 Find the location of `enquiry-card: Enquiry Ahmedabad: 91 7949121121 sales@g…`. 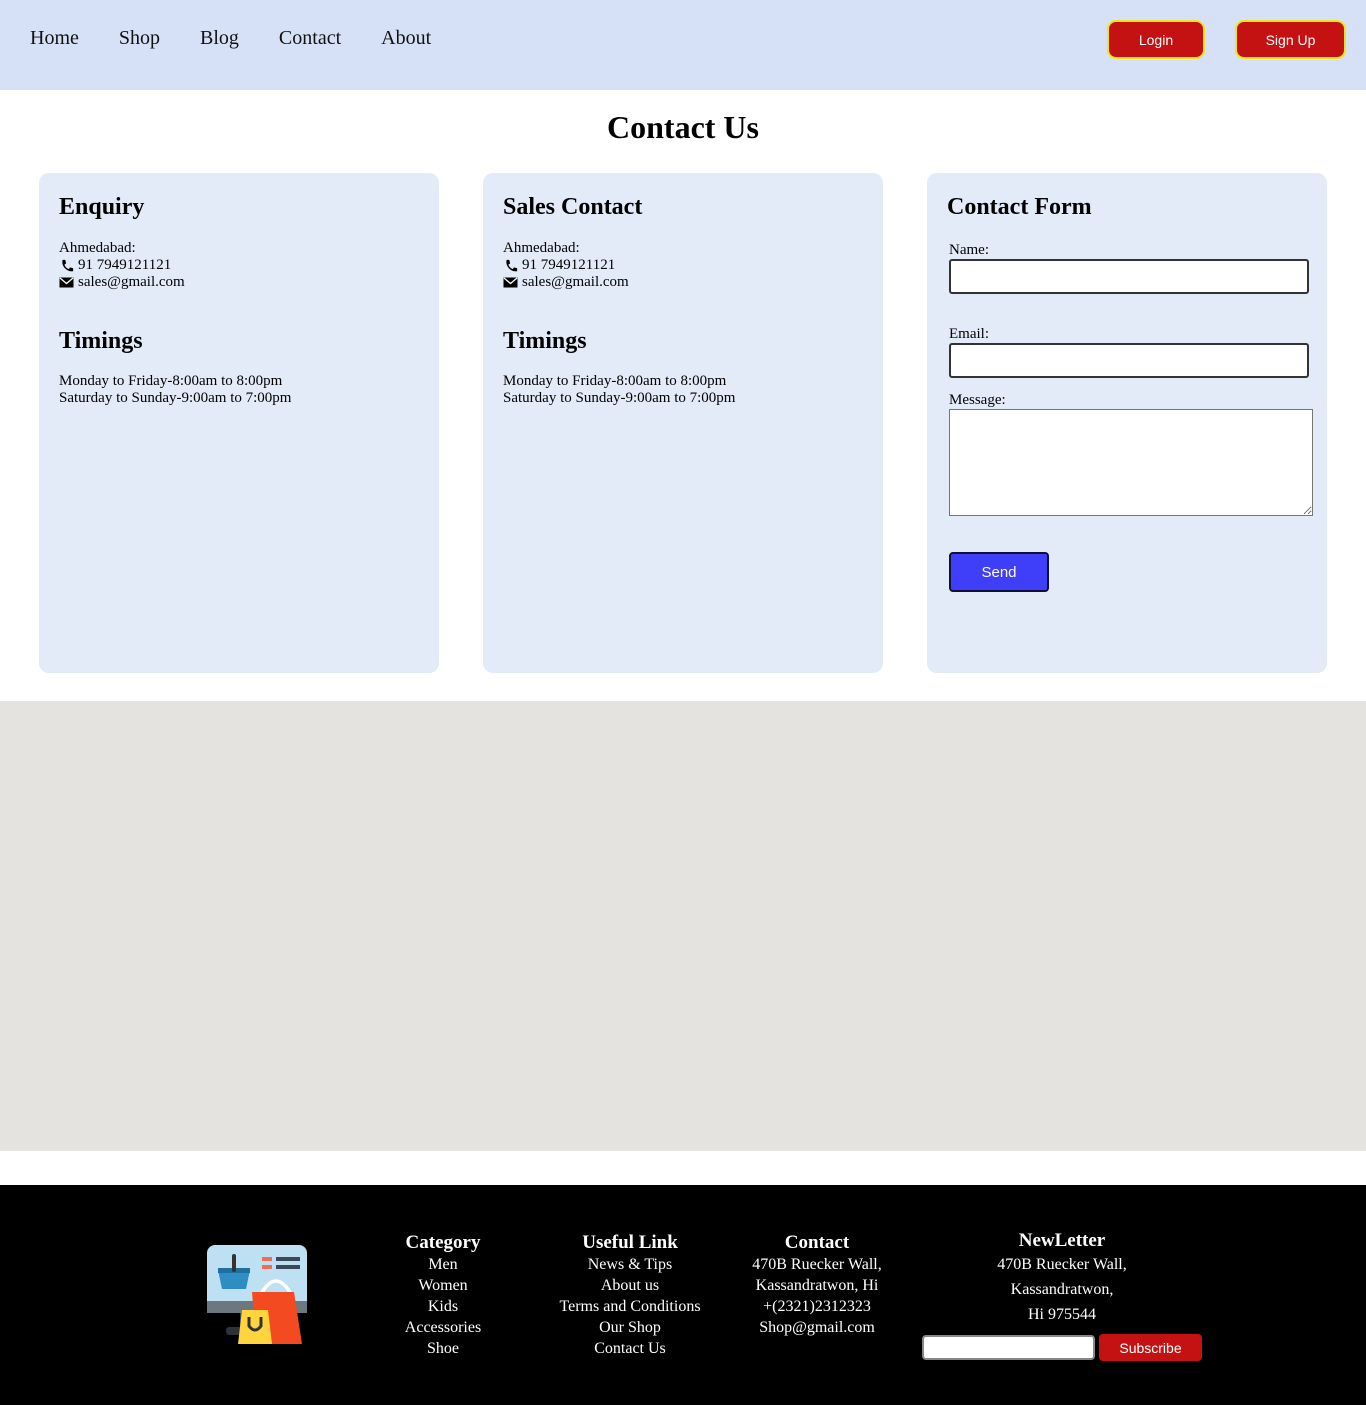

enquiry-card: Enquiry Ahmedabad: 91 7949121121 sales@g… is located at coordinates (239, 423).